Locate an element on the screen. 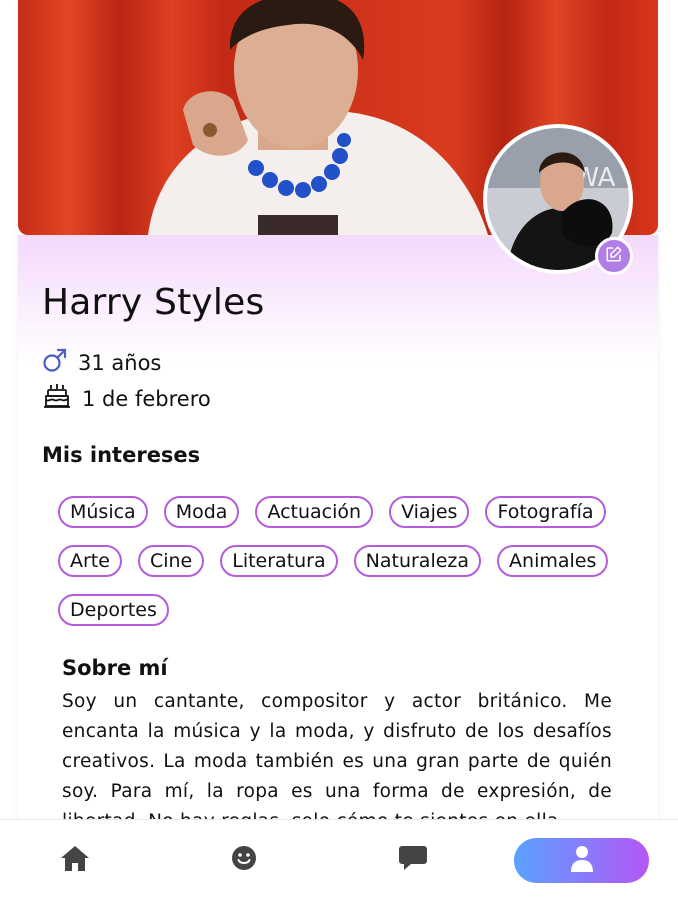  edit-icon is located at coordinates (614, 256).